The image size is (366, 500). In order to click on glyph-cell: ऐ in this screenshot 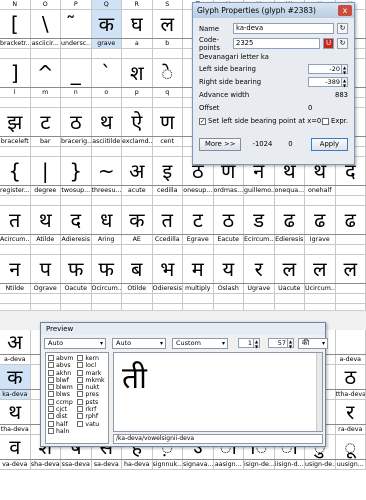, I will do `click(137, 122)`.